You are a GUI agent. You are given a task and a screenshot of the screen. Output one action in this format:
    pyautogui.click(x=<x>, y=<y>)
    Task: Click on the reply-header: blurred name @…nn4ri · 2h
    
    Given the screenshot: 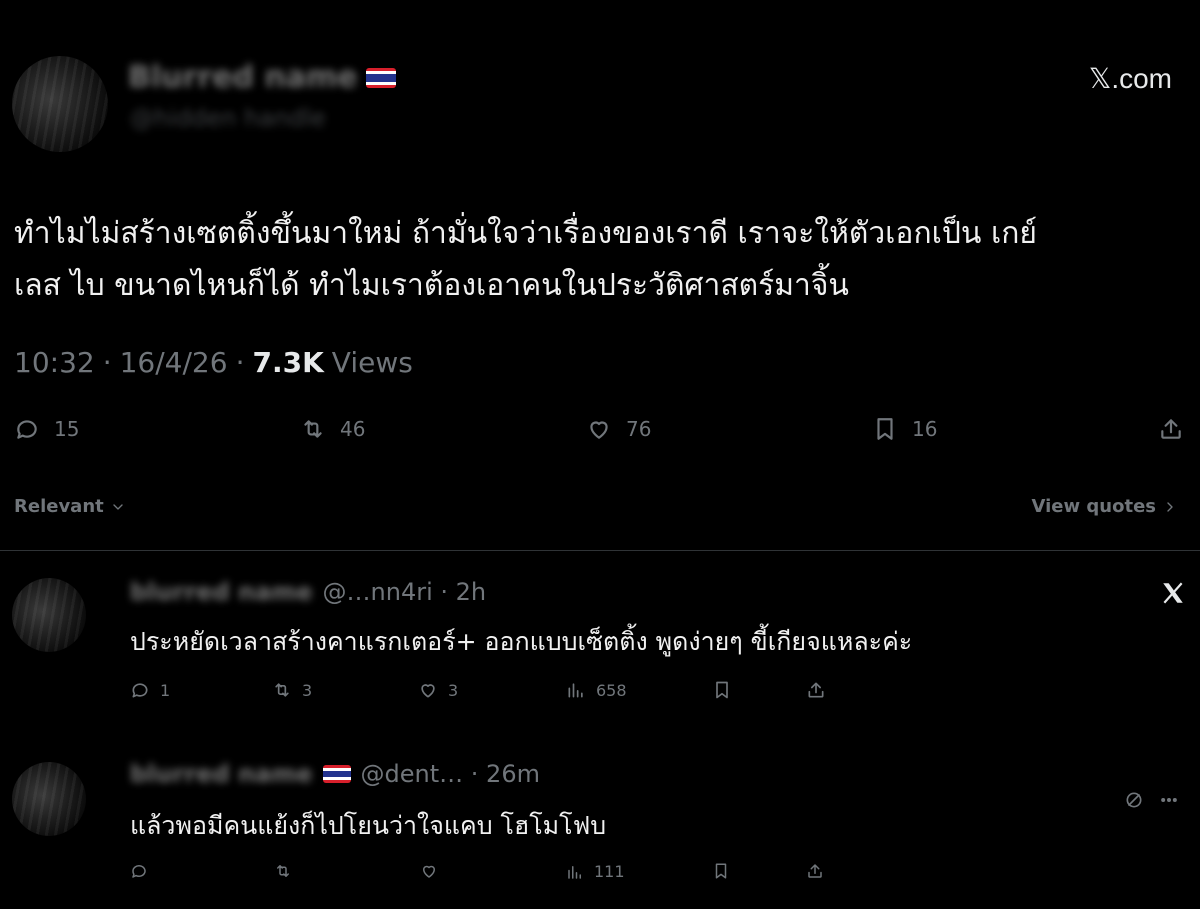 What is the action you would take?
    pyautogui.click(x=308, y=592)
    